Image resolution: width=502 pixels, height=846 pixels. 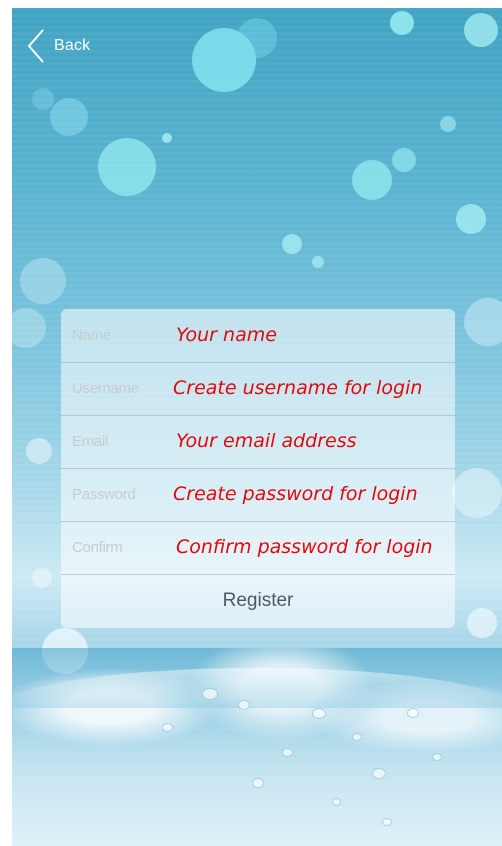 I want to click on confirm-field-label: Confirm, so click(x=97, y=547).